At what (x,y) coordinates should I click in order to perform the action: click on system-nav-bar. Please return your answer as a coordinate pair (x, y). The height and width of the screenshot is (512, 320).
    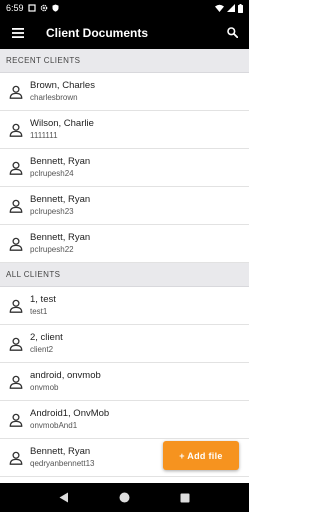
    Looking at the image, I should click on (124, 497).